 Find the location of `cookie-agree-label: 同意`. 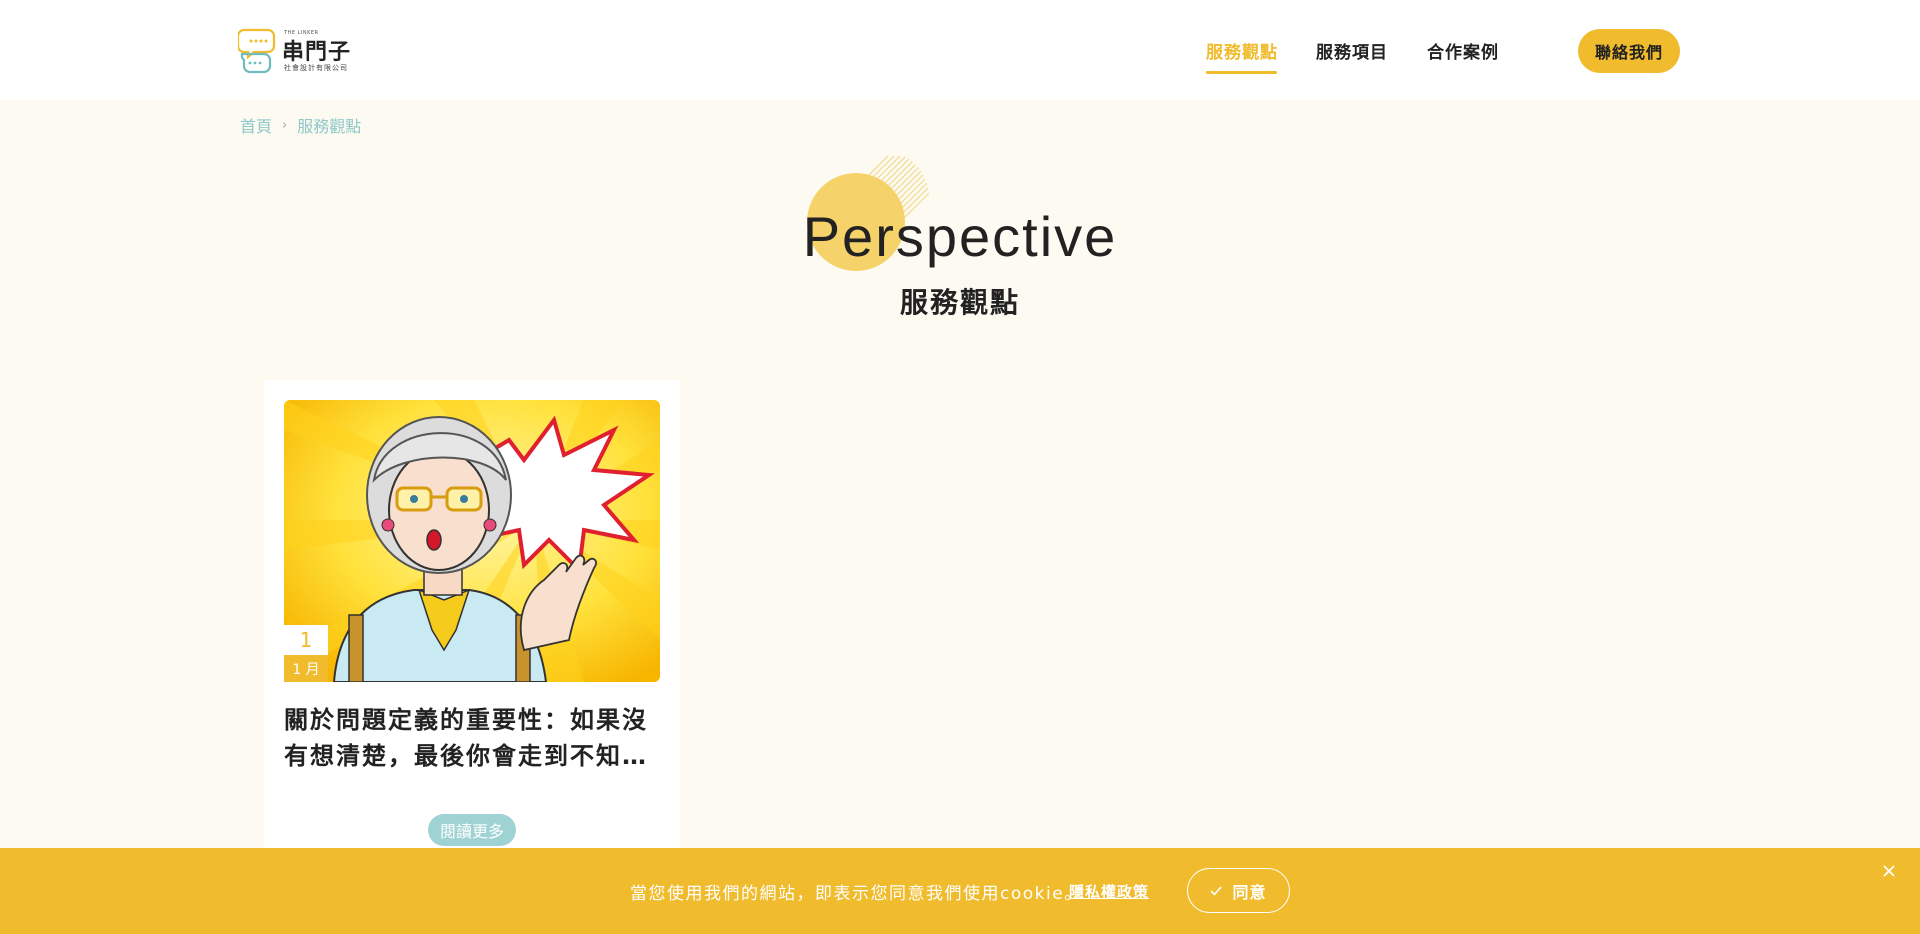

cookie-agree-label: 同意 is located at coordinates (1249, 892).